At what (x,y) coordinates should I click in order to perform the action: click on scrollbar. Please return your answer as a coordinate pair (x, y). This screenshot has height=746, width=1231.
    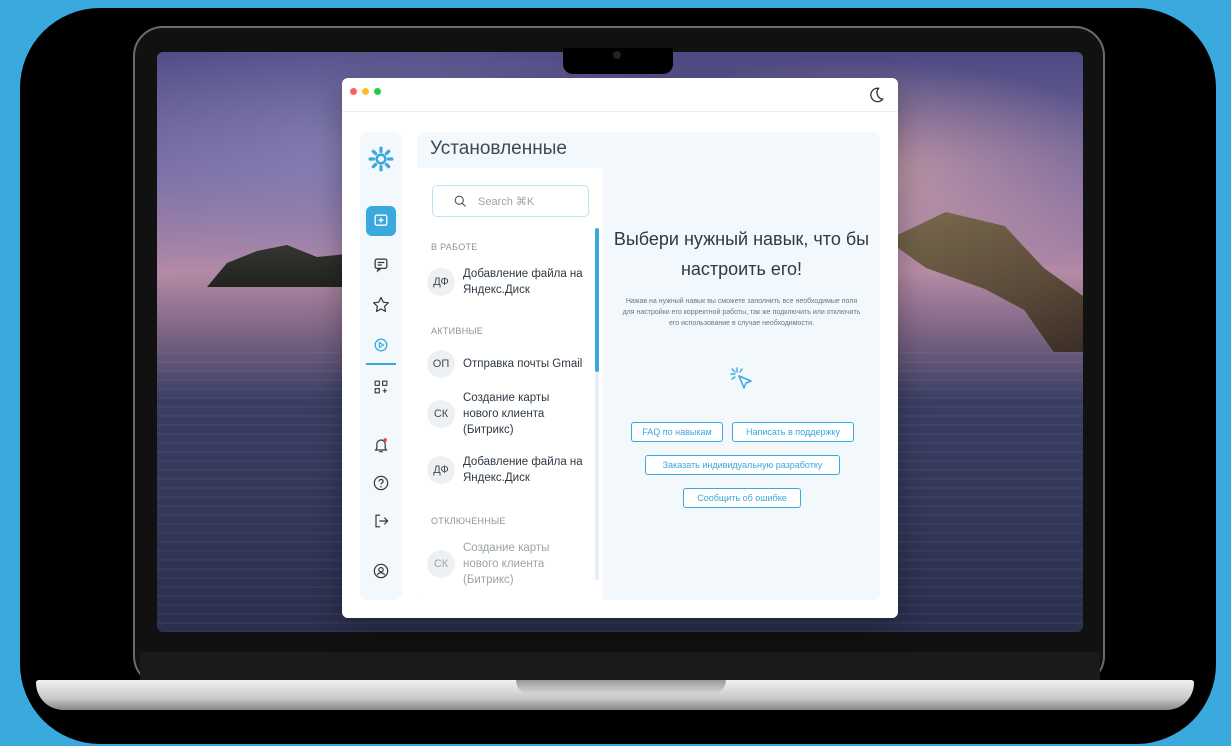
    Looking at the image, I should click on (597, 404).